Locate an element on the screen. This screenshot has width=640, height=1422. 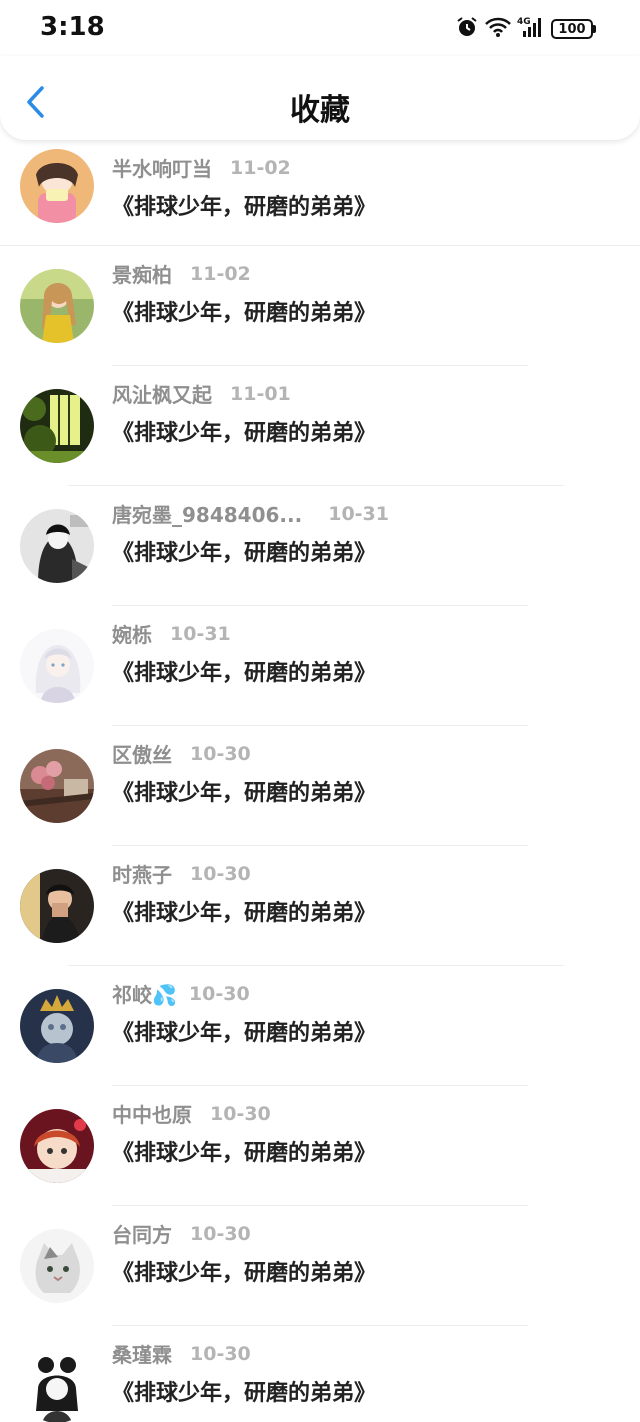
list-item: 半水响叮当 11-02 《排球少年，研磨的弟弟》 is located at coordinates (320, 193).